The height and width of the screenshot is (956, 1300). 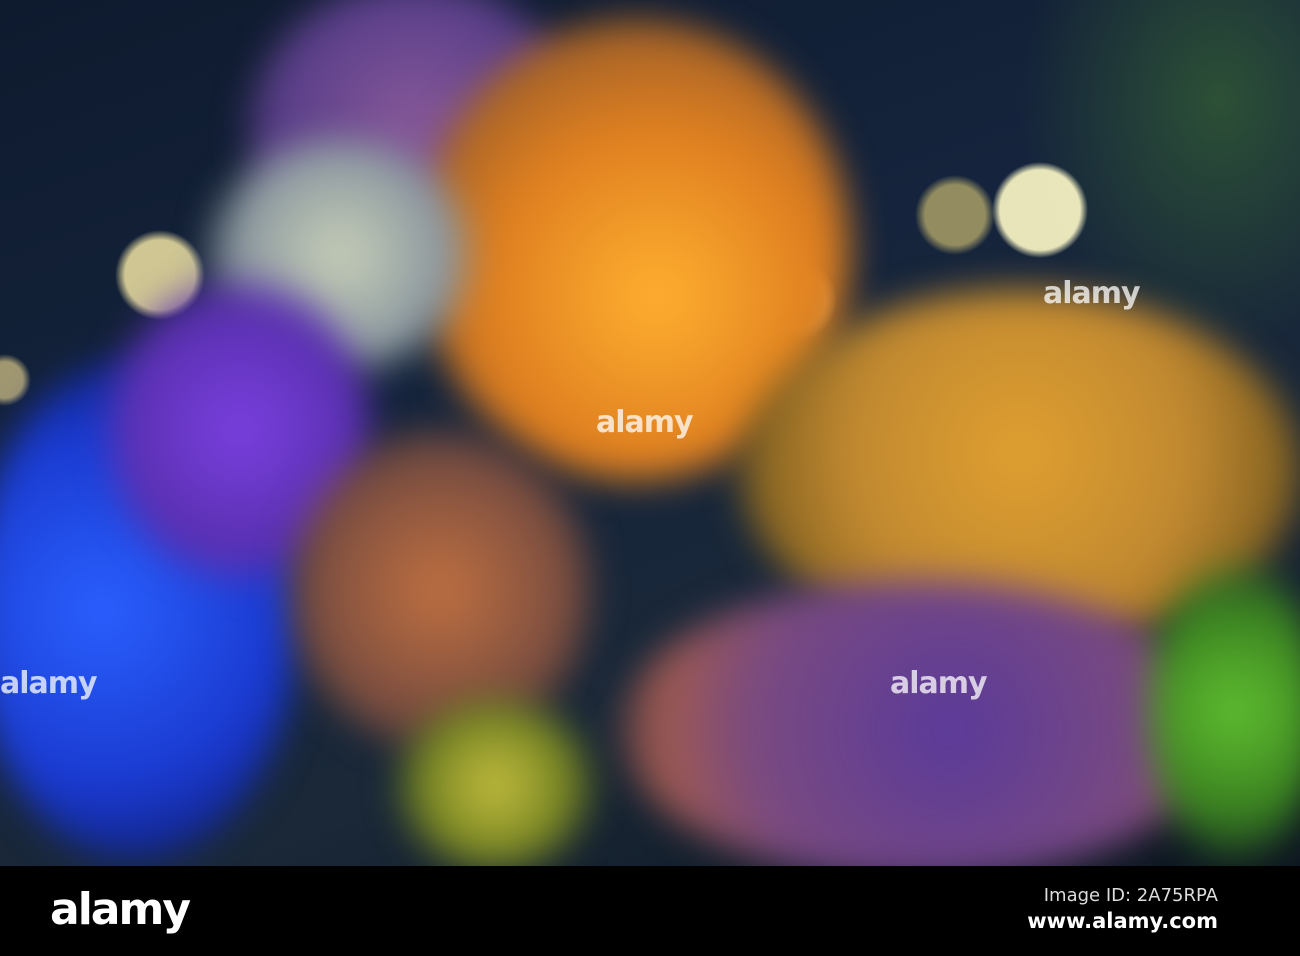 What do you see at coordinates (440, 590) in the screenshot?
I see `brown-flower` at bounding box center [440, 590].